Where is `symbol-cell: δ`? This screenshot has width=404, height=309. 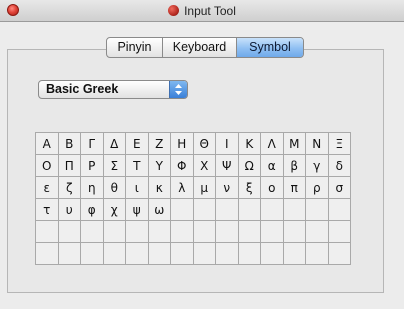 symbol-cell: δ is located at coordinates (339, 166).